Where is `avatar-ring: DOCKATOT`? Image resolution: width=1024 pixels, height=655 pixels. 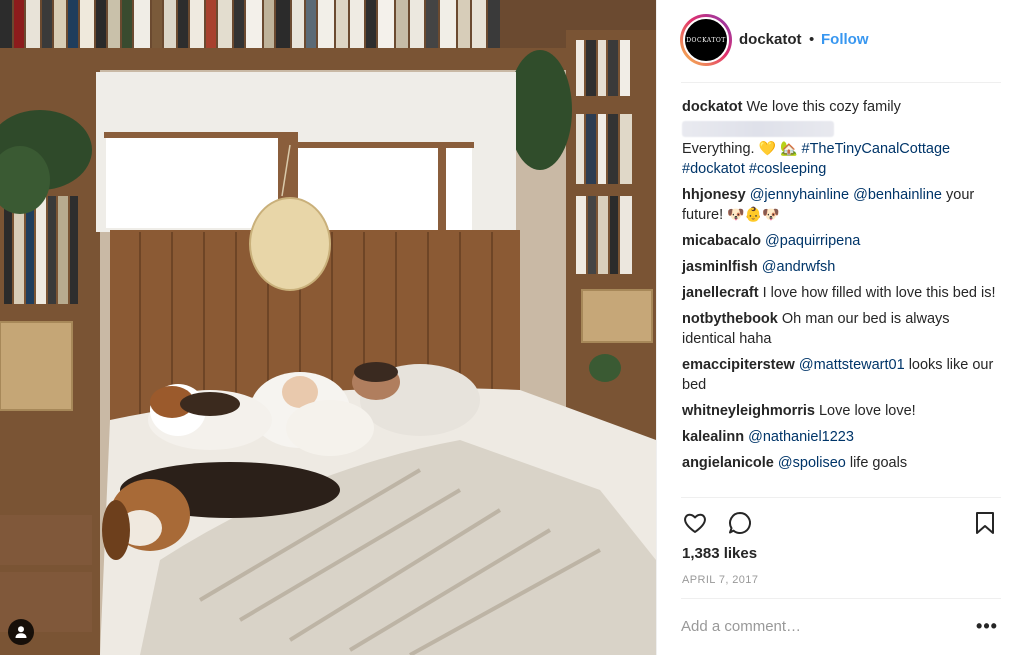 avatar-ring: DOCKATOT is located at coordinates (706, 40).